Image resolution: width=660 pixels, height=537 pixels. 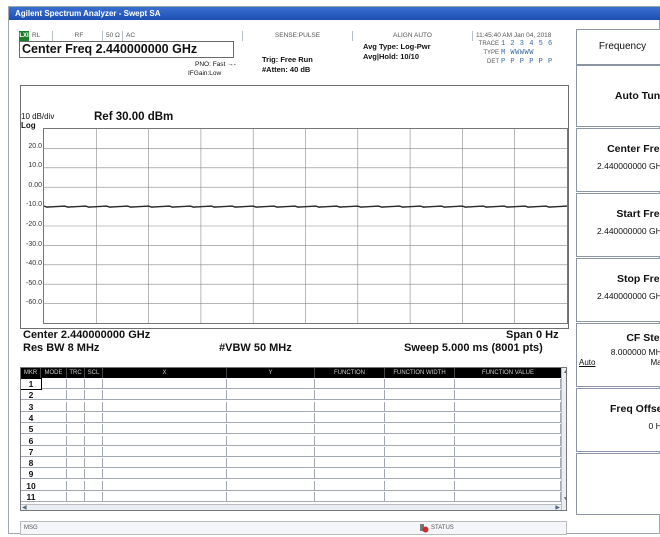 I want to click on stop-freq-softkey: Stop Freq 2.440000000 GHz, so click(x=618, y=290).